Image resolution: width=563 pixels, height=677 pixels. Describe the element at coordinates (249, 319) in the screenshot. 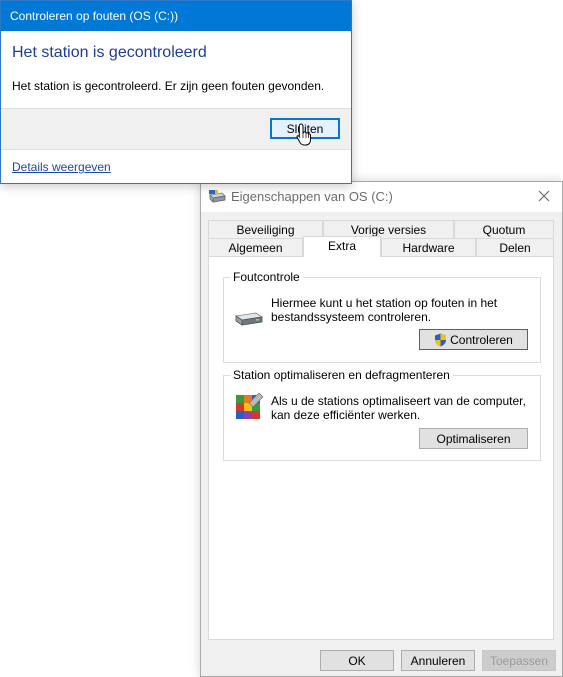

I see `drive-icon` at that location.